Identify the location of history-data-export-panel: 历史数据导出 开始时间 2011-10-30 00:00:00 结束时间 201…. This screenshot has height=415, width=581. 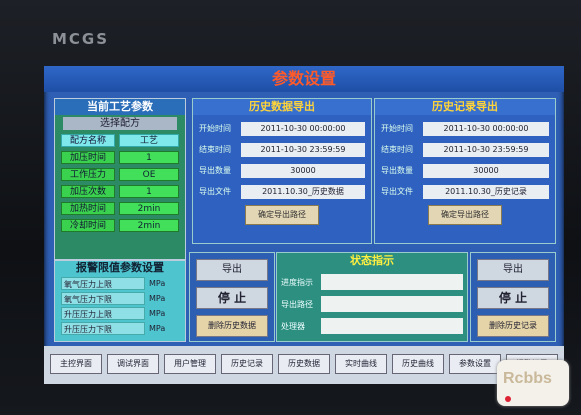
(282, 171).